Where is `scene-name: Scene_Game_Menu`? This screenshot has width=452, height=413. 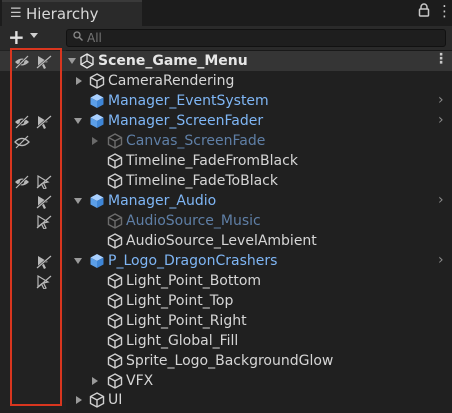
scene-name: Scene_Game_Menu is located at coordinates (173, 61).